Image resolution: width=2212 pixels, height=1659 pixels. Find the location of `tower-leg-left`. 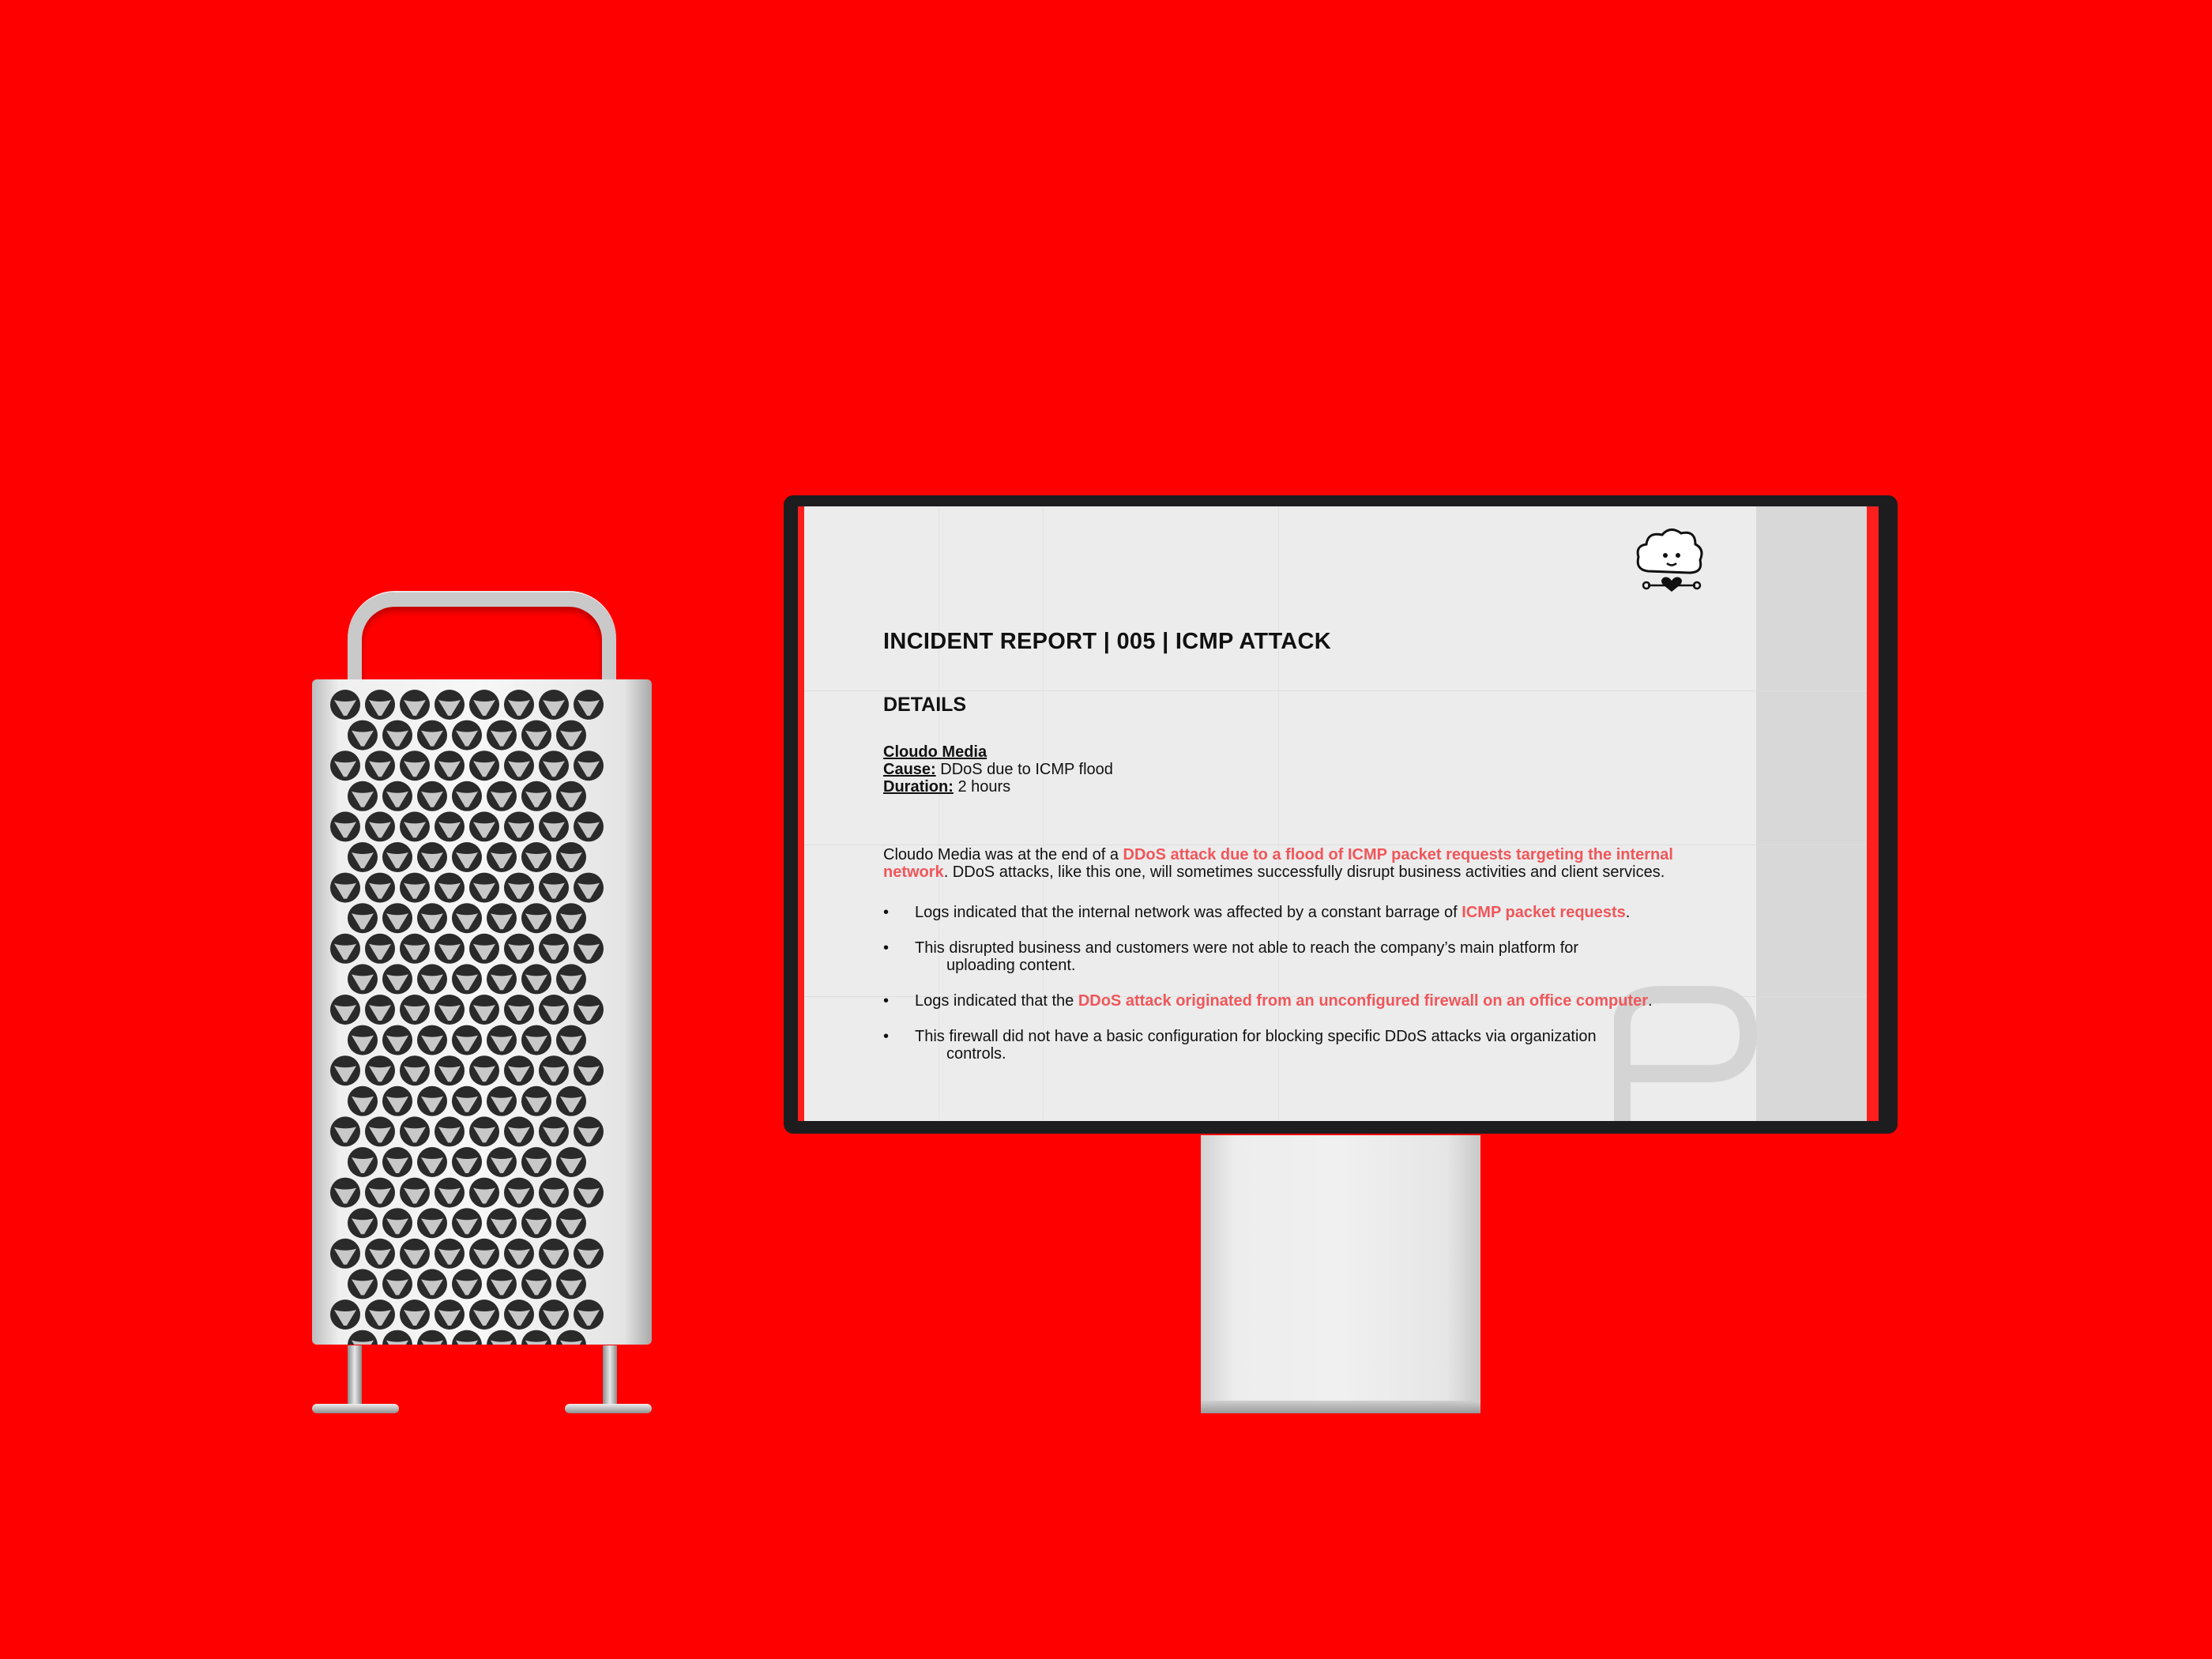

tower-leg-left is located at coordinates (355, 1376).